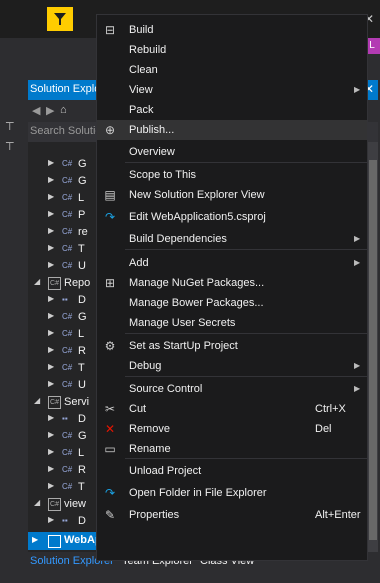 This screenshot has height=583, width=380. What do you see at coordinates (14, 310) in the screenshot?
I see `left-dock-strip: ⊤ ⊤` at bounding box center [14, 310].